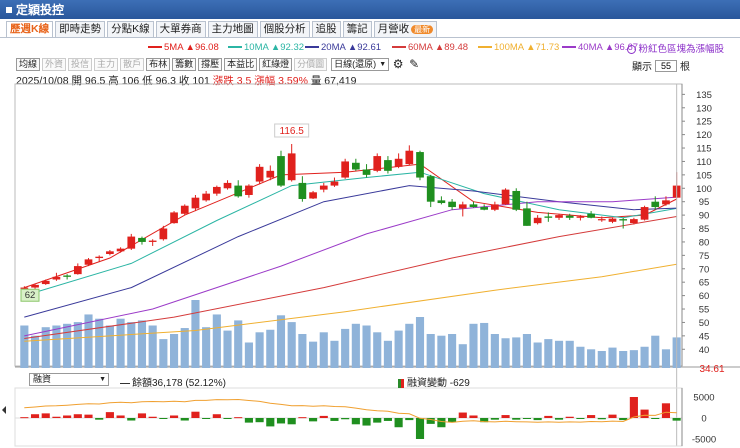 This screenshot has height=448, width=740. What do you see at coordinates (704, 189) in the screenshot?
I see `y-tick-label: 100` at bounding box center [704, 189].